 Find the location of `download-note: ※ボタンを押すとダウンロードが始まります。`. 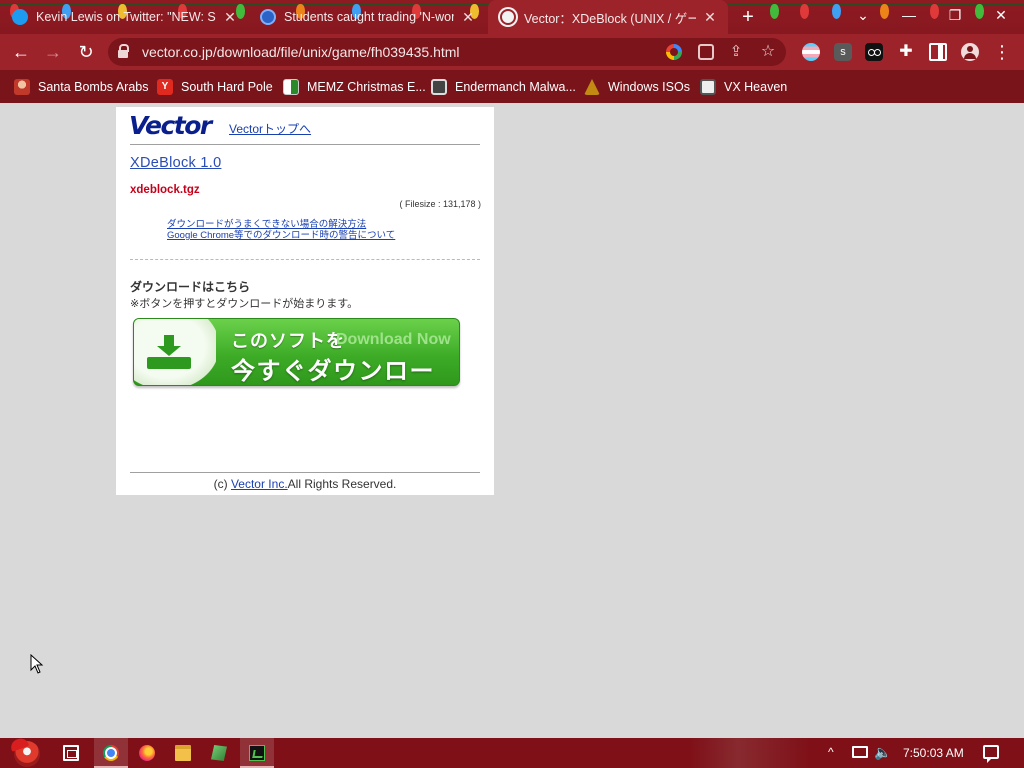

download-note: ※ボタンを押すとダウンロードが始まります。 is located at coordinates (244, 304).